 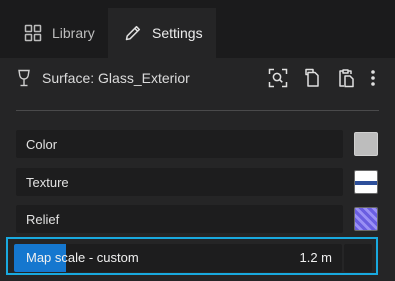 What do you see at coordinates (346, 78) in the screenshot?
I see `paste-icon` at bounding box center [346, 78].